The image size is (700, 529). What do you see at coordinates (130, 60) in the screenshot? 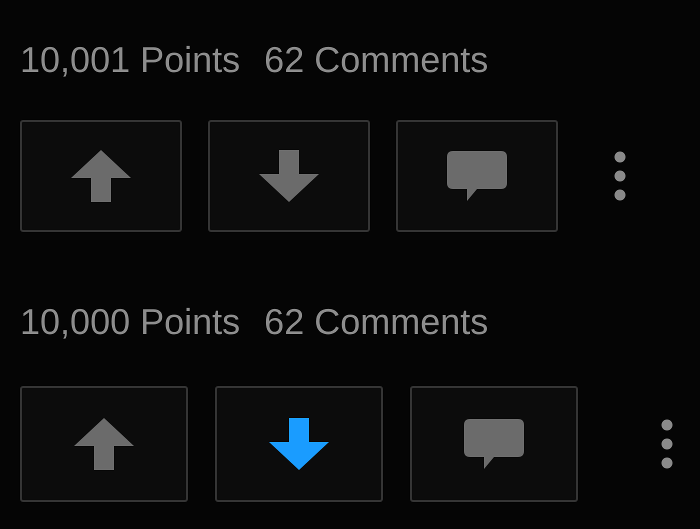
I see `points-count: 10,001 Points` at bounding box center [130, 60].